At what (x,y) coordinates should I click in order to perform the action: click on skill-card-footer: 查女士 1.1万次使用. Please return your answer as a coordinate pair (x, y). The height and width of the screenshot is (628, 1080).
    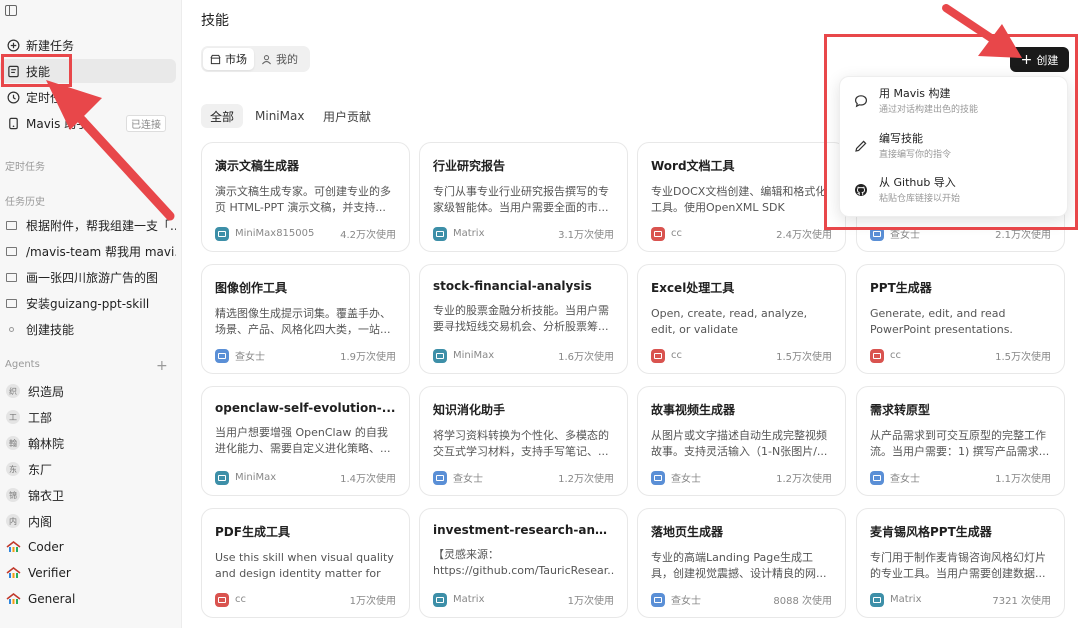
    Looking at the image, I should click on (960, 477).